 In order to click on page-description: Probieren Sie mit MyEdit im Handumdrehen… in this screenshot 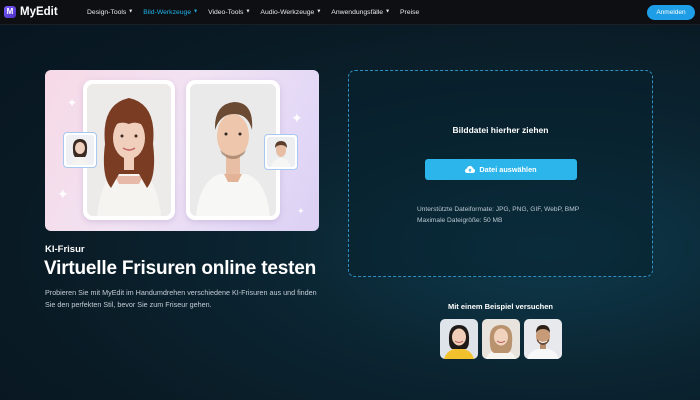, I will do `click(181, 298)`.